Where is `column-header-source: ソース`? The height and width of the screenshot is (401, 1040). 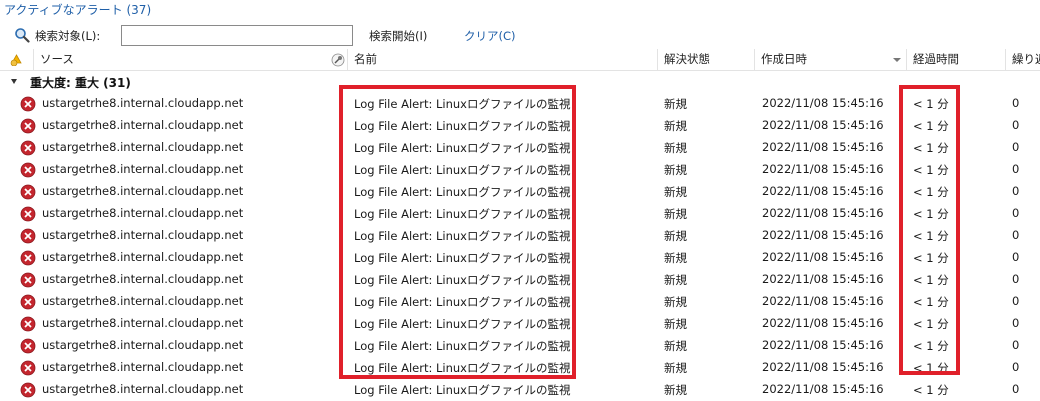
column-header-source: ソース is located at coordinates (181, 60).